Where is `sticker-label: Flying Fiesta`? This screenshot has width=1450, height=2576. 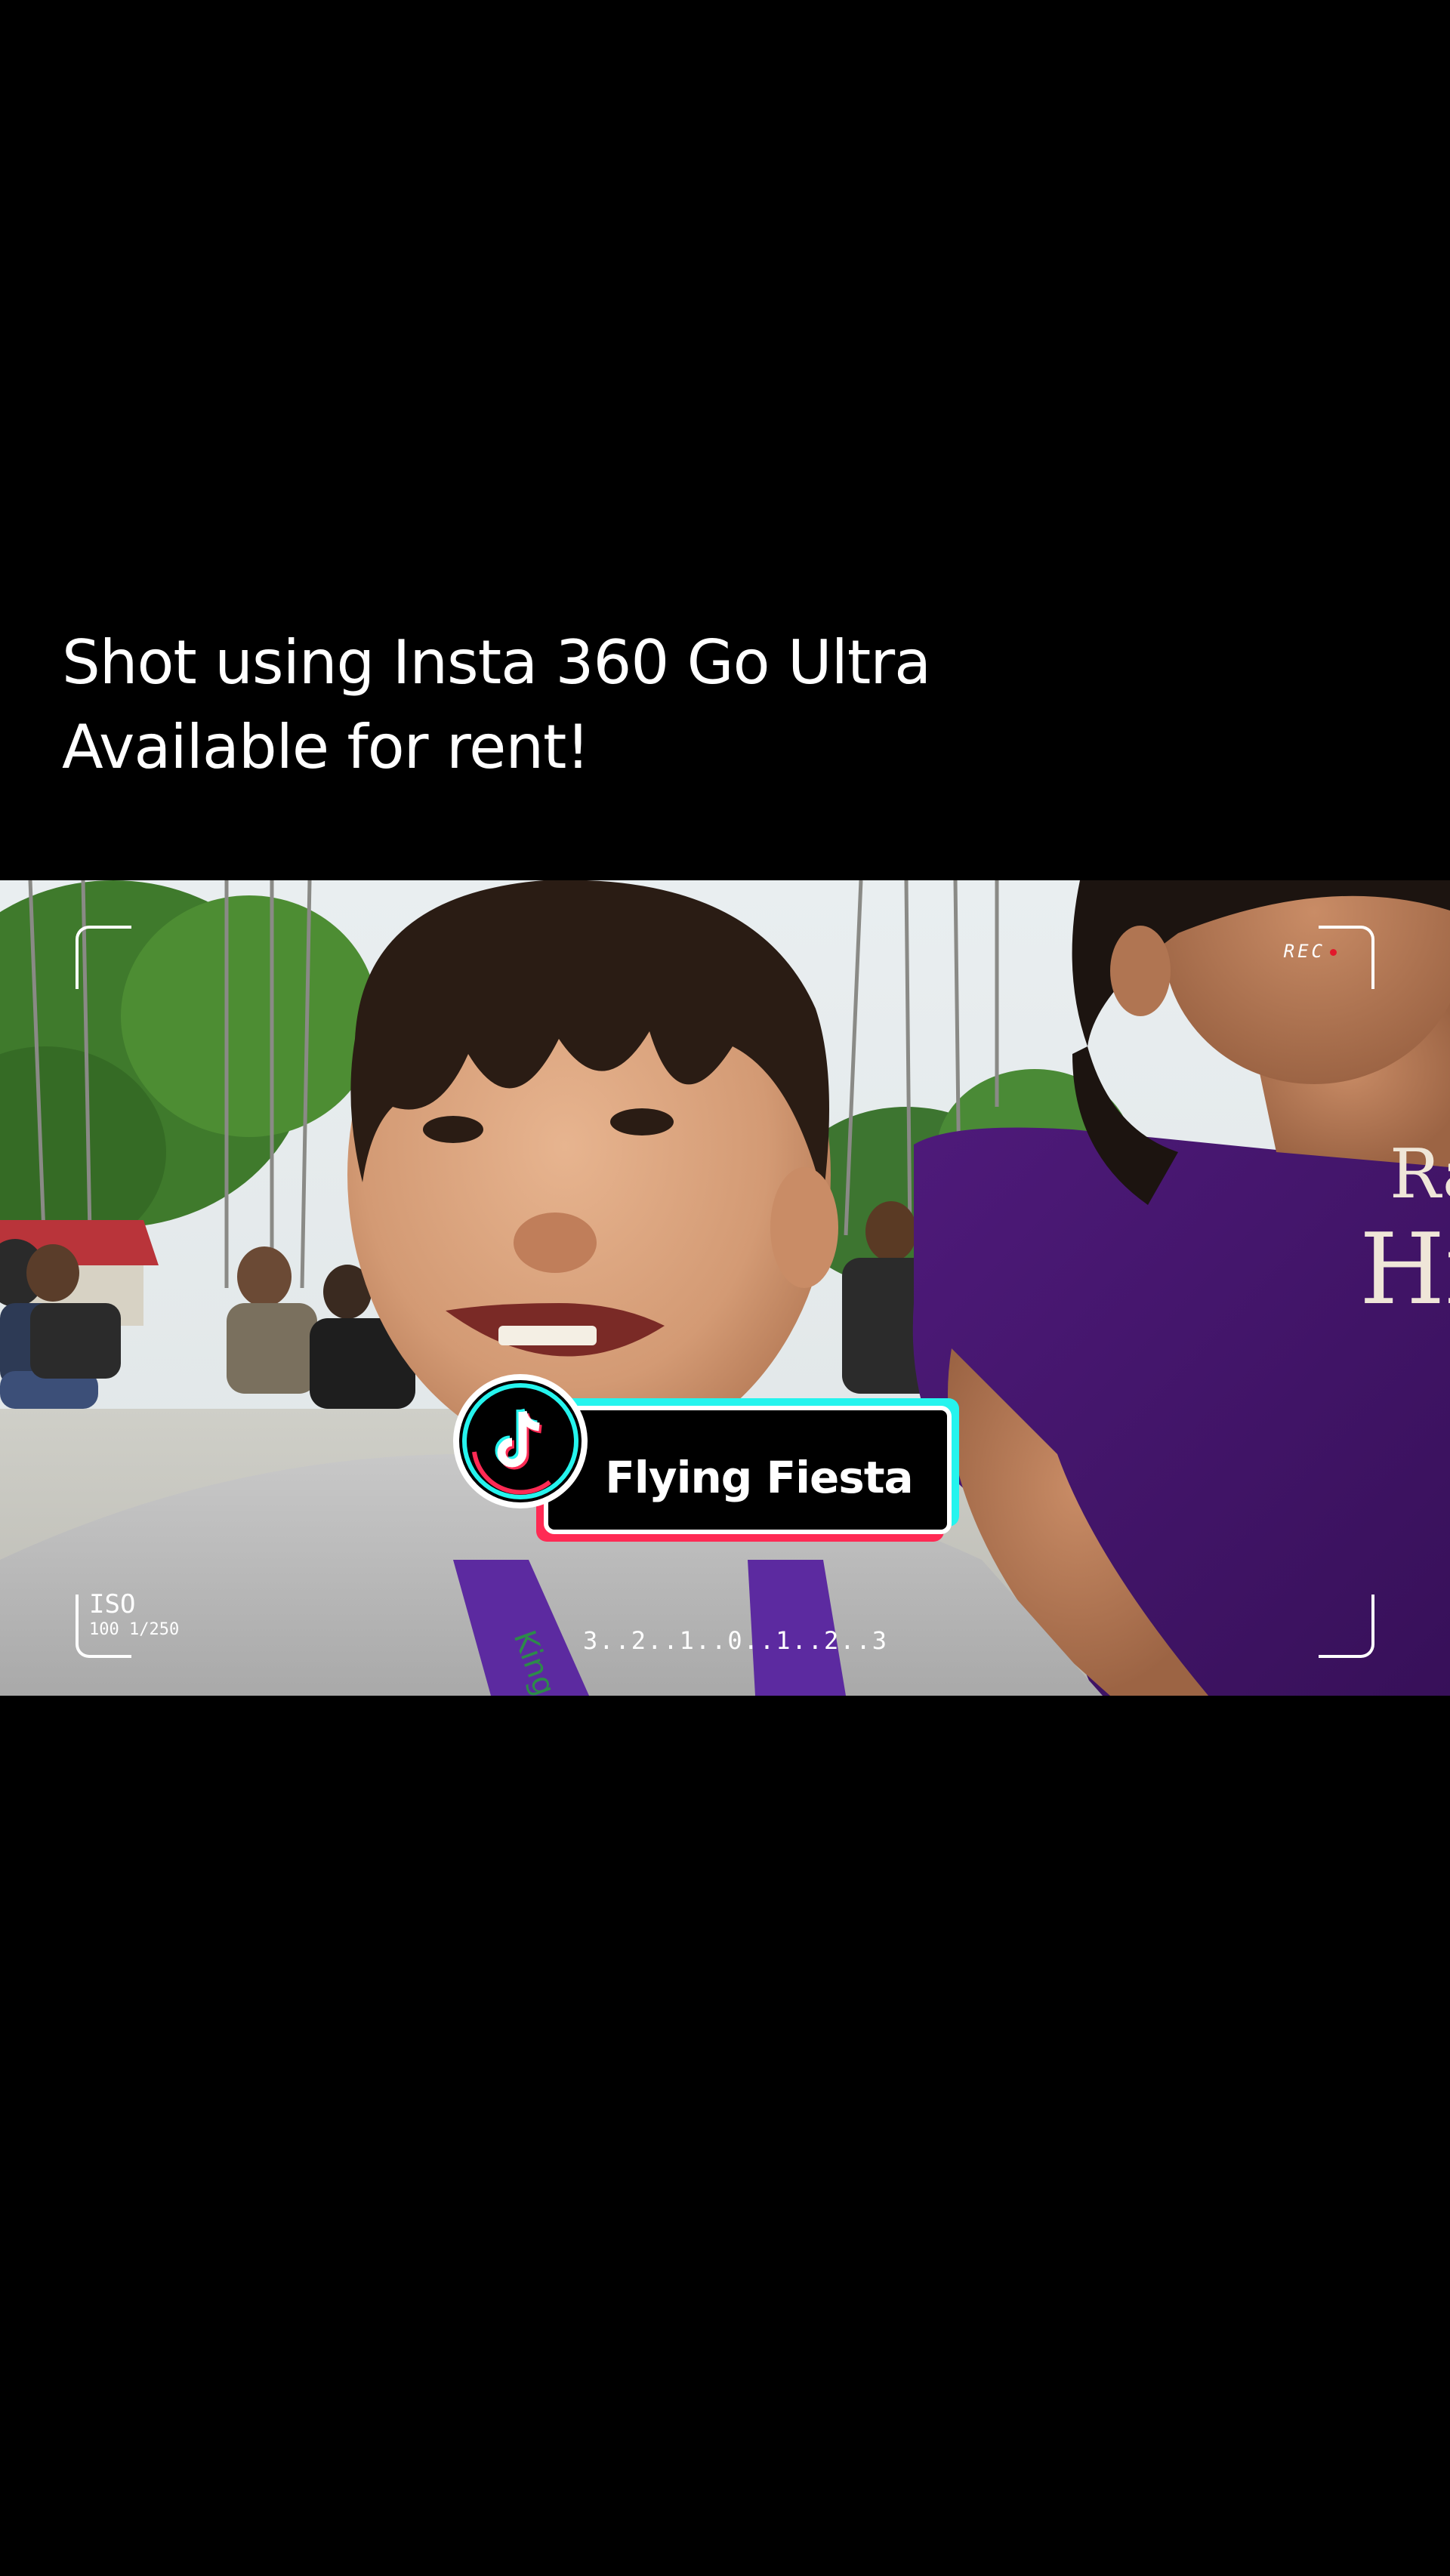 sticker-label: Flying Fiesta is located at coordinates (759, 1477).